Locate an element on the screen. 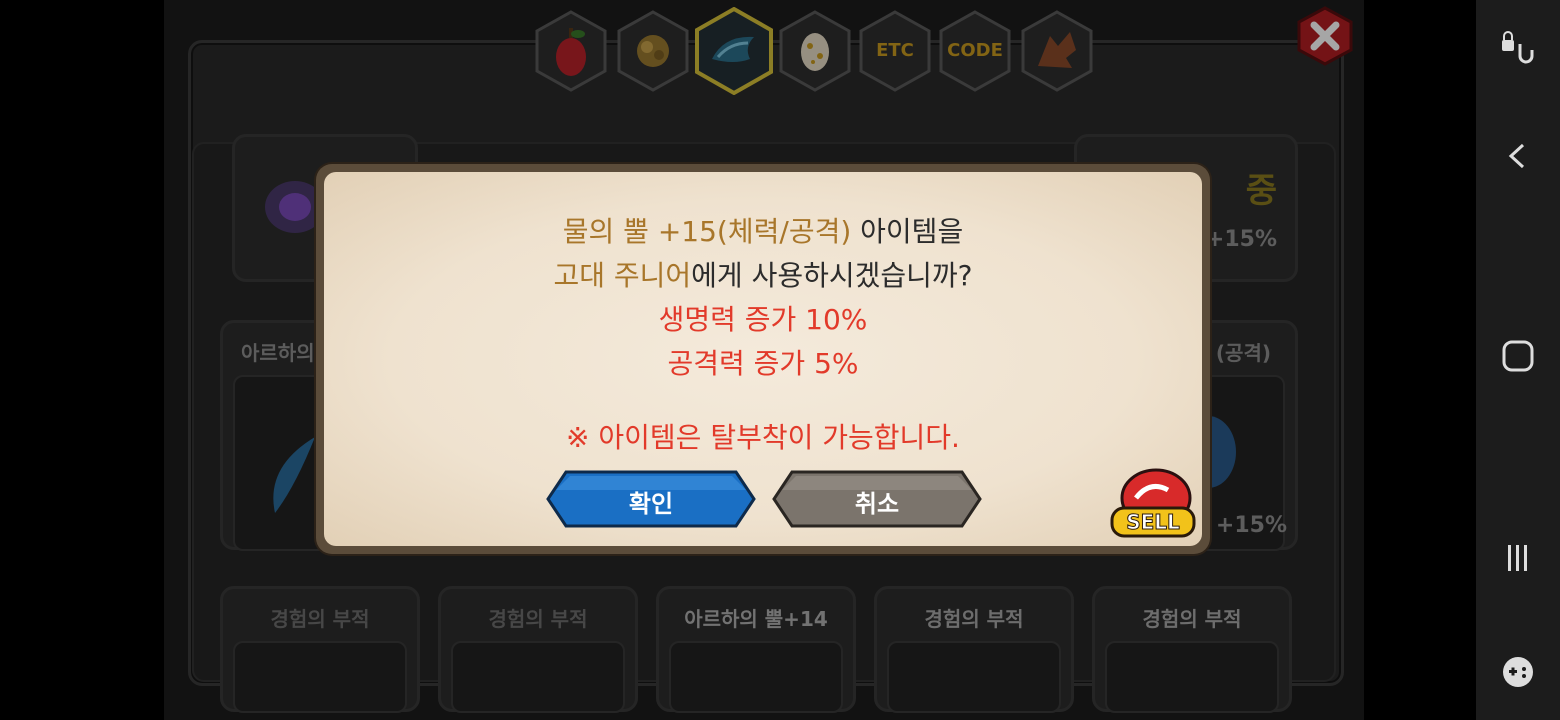 The width and height of the screenshot is (1560, 720). dialog-line-1: 물의 뿔 +15(체력/공격) 아이템을 is located at coordinates (763, 230).